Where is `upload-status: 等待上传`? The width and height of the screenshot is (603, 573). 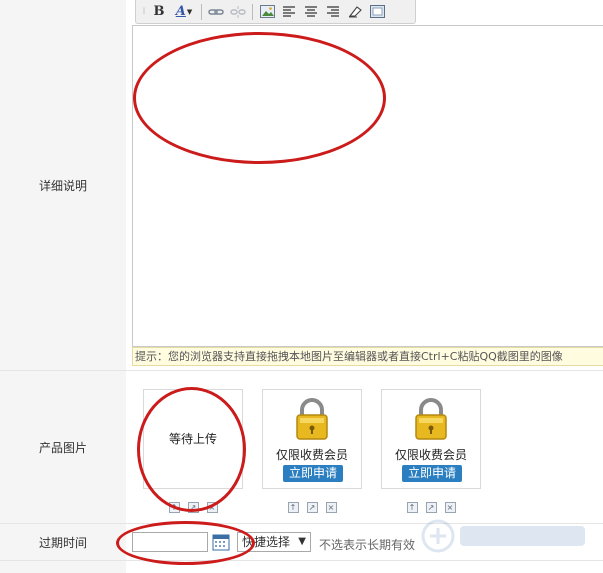 upload-status: 等待上传 is located at coordinates (192, 439).